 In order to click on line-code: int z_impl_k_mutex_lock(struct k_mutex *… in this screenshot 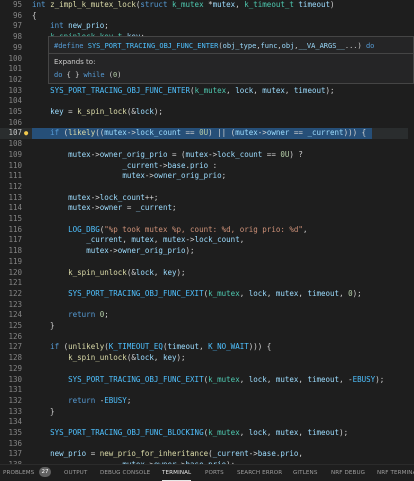, I will do `click(183, 4)`.